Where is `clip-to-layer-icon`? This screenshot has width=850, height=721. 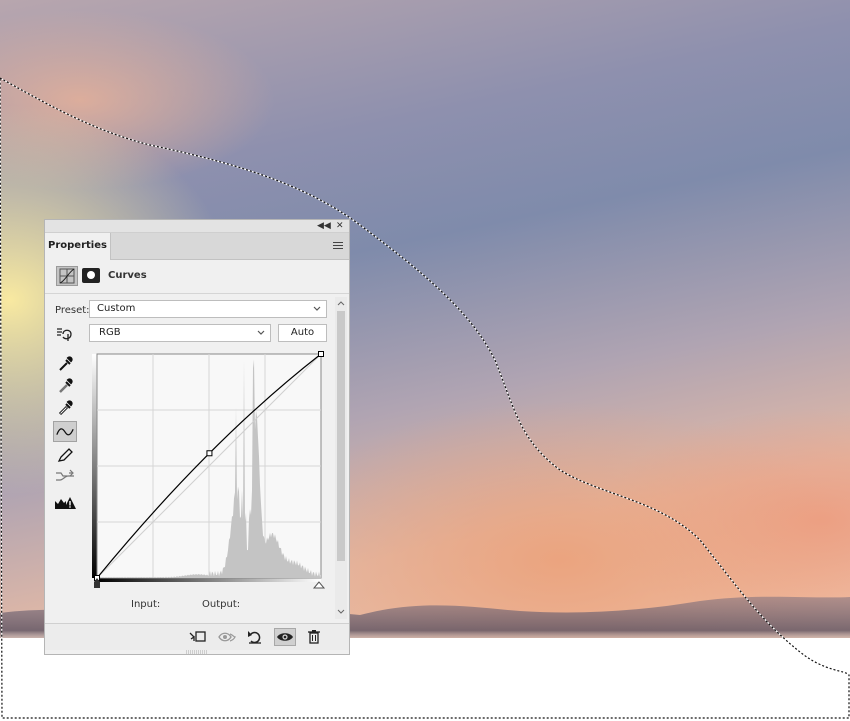
clip-to-layer-icon is located at coordinates (198, 637).